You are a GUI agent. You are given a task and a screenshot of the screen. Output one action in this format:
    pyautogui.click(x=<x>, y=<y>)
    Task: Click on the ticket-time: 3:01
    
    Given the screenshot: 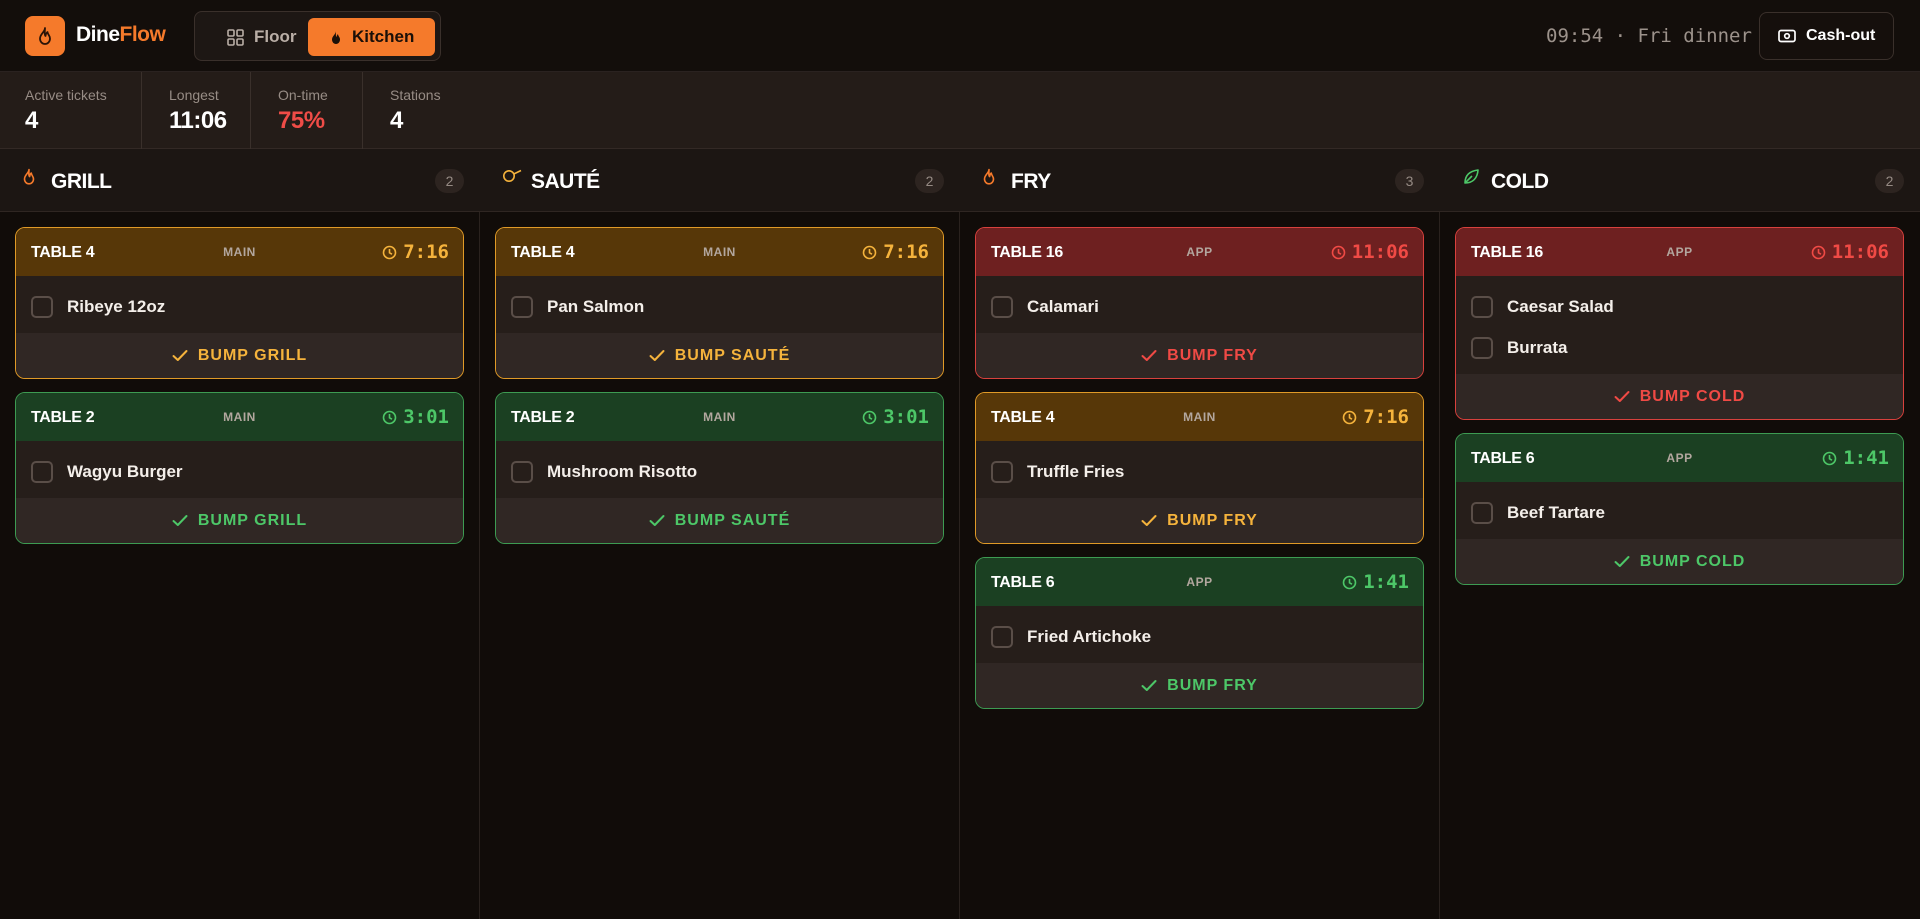 What is the action you would take?
    pyautogui.click(x=426, y=417)
    